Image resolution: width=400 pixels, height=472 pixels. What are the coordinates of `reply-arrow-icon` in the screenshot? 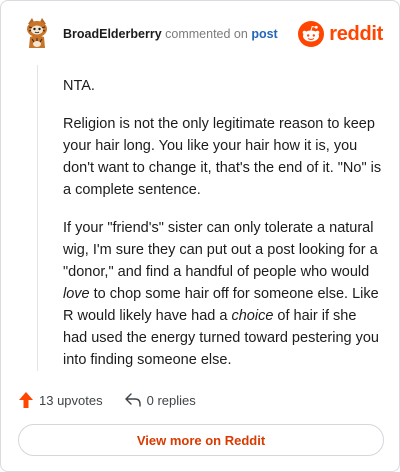 It's located at (132, 400).